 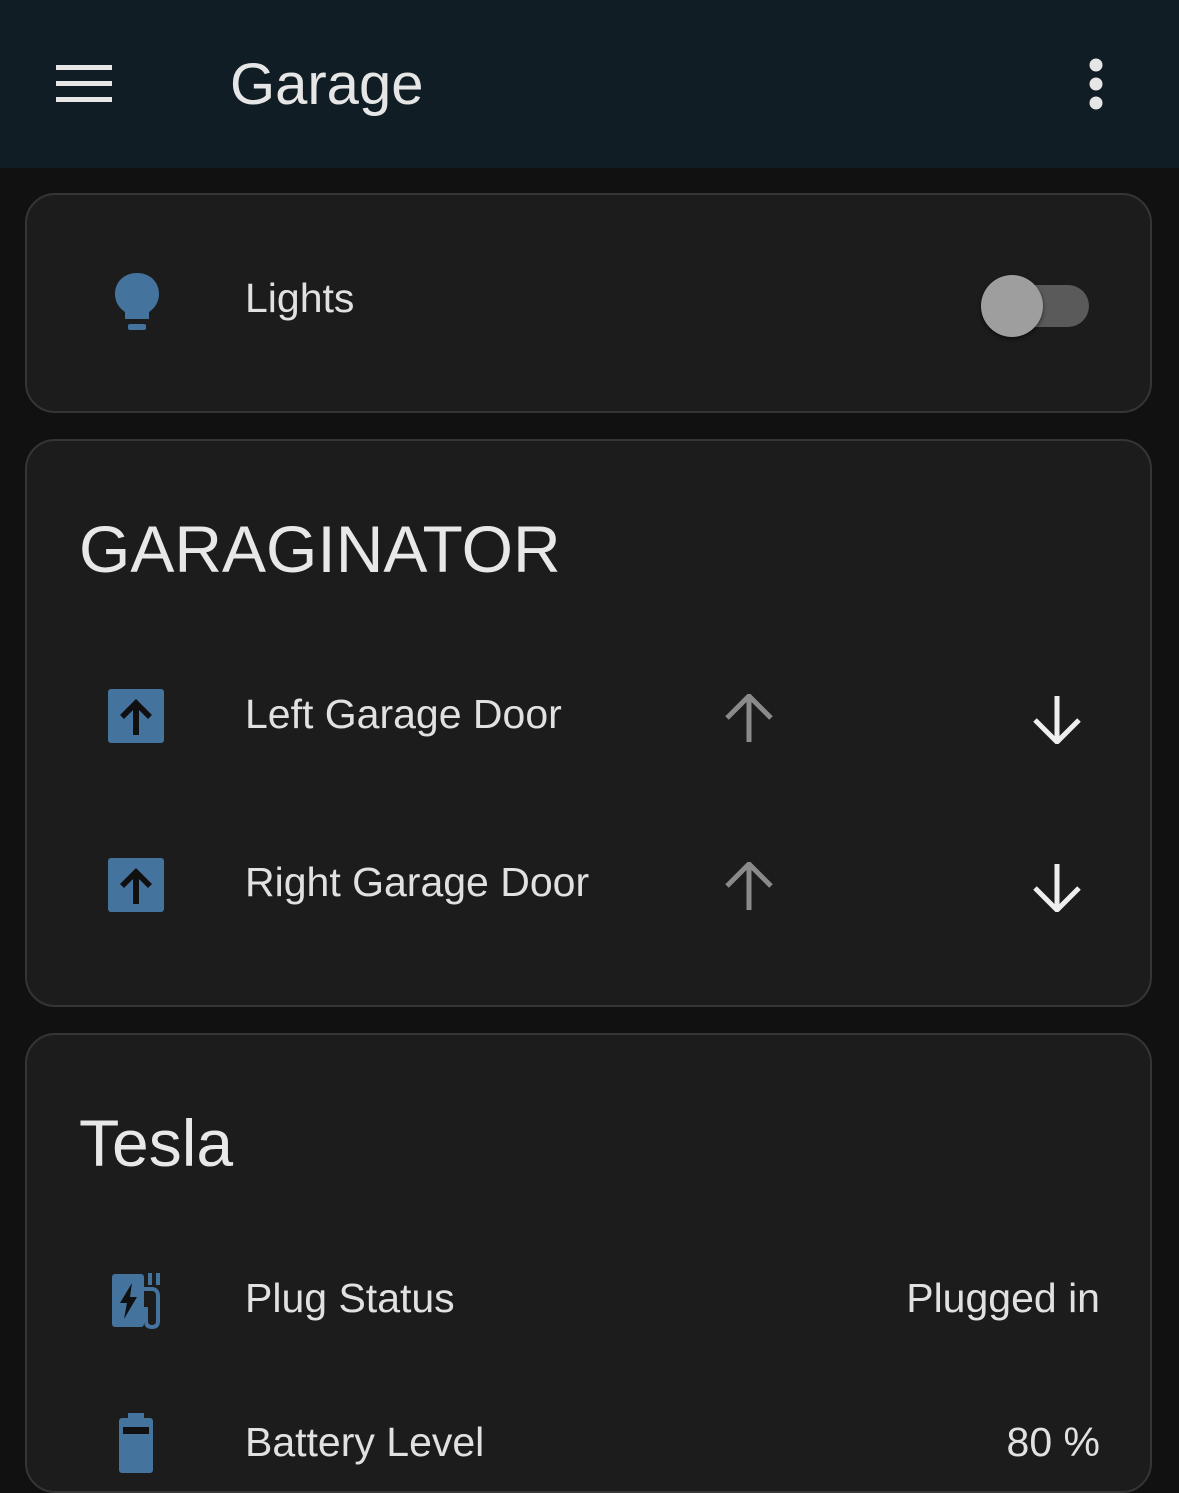 I want to click on battery-level-value: 80 %, so click(x=1053, y=1442).